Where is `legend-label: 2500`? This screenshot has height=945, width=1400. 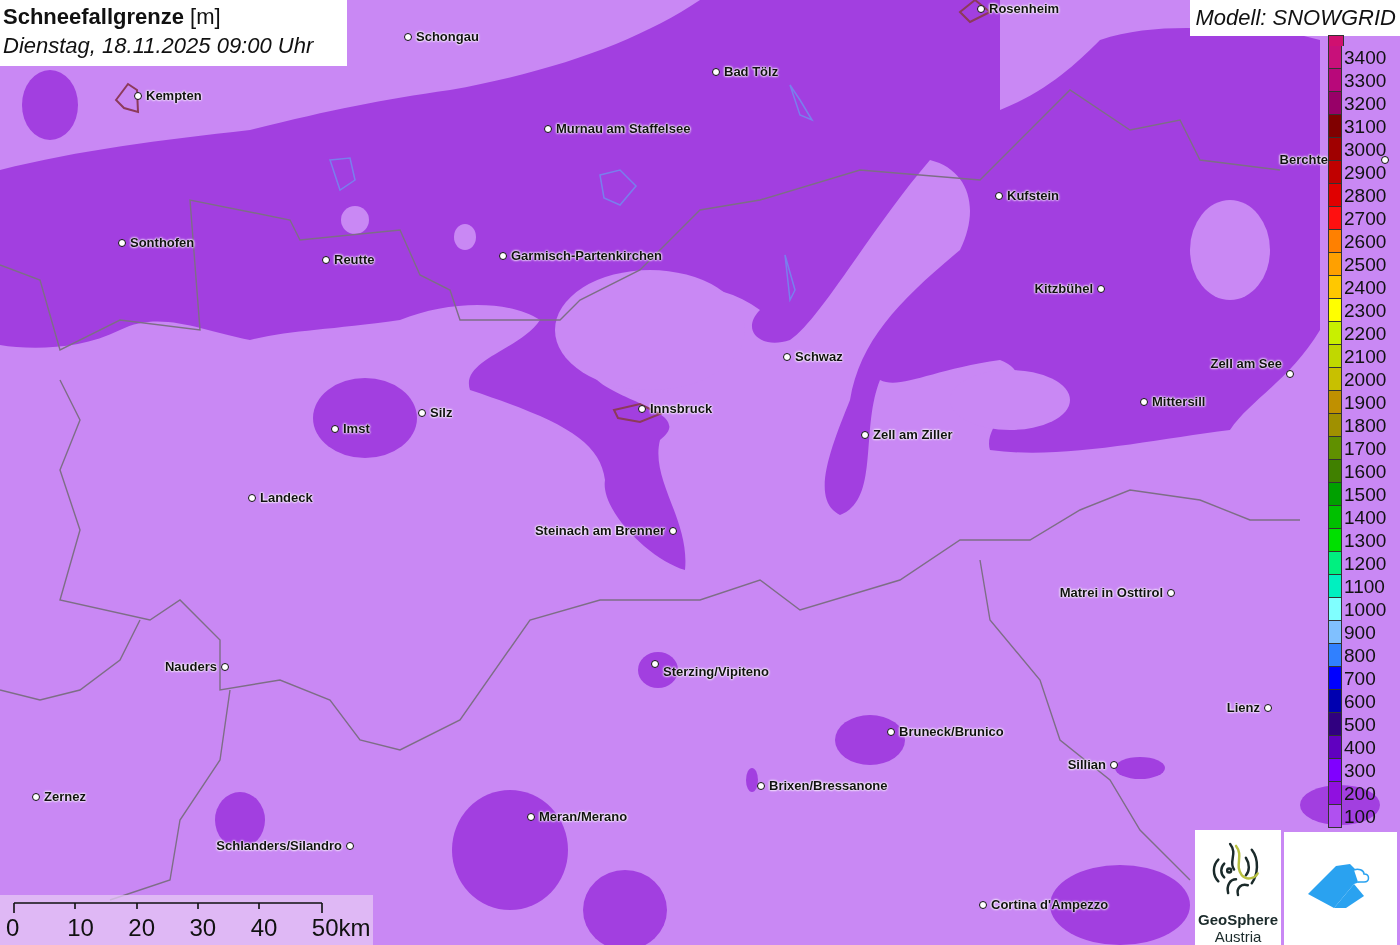 legend-label: 2500 is located at coordinates (1365, 264).